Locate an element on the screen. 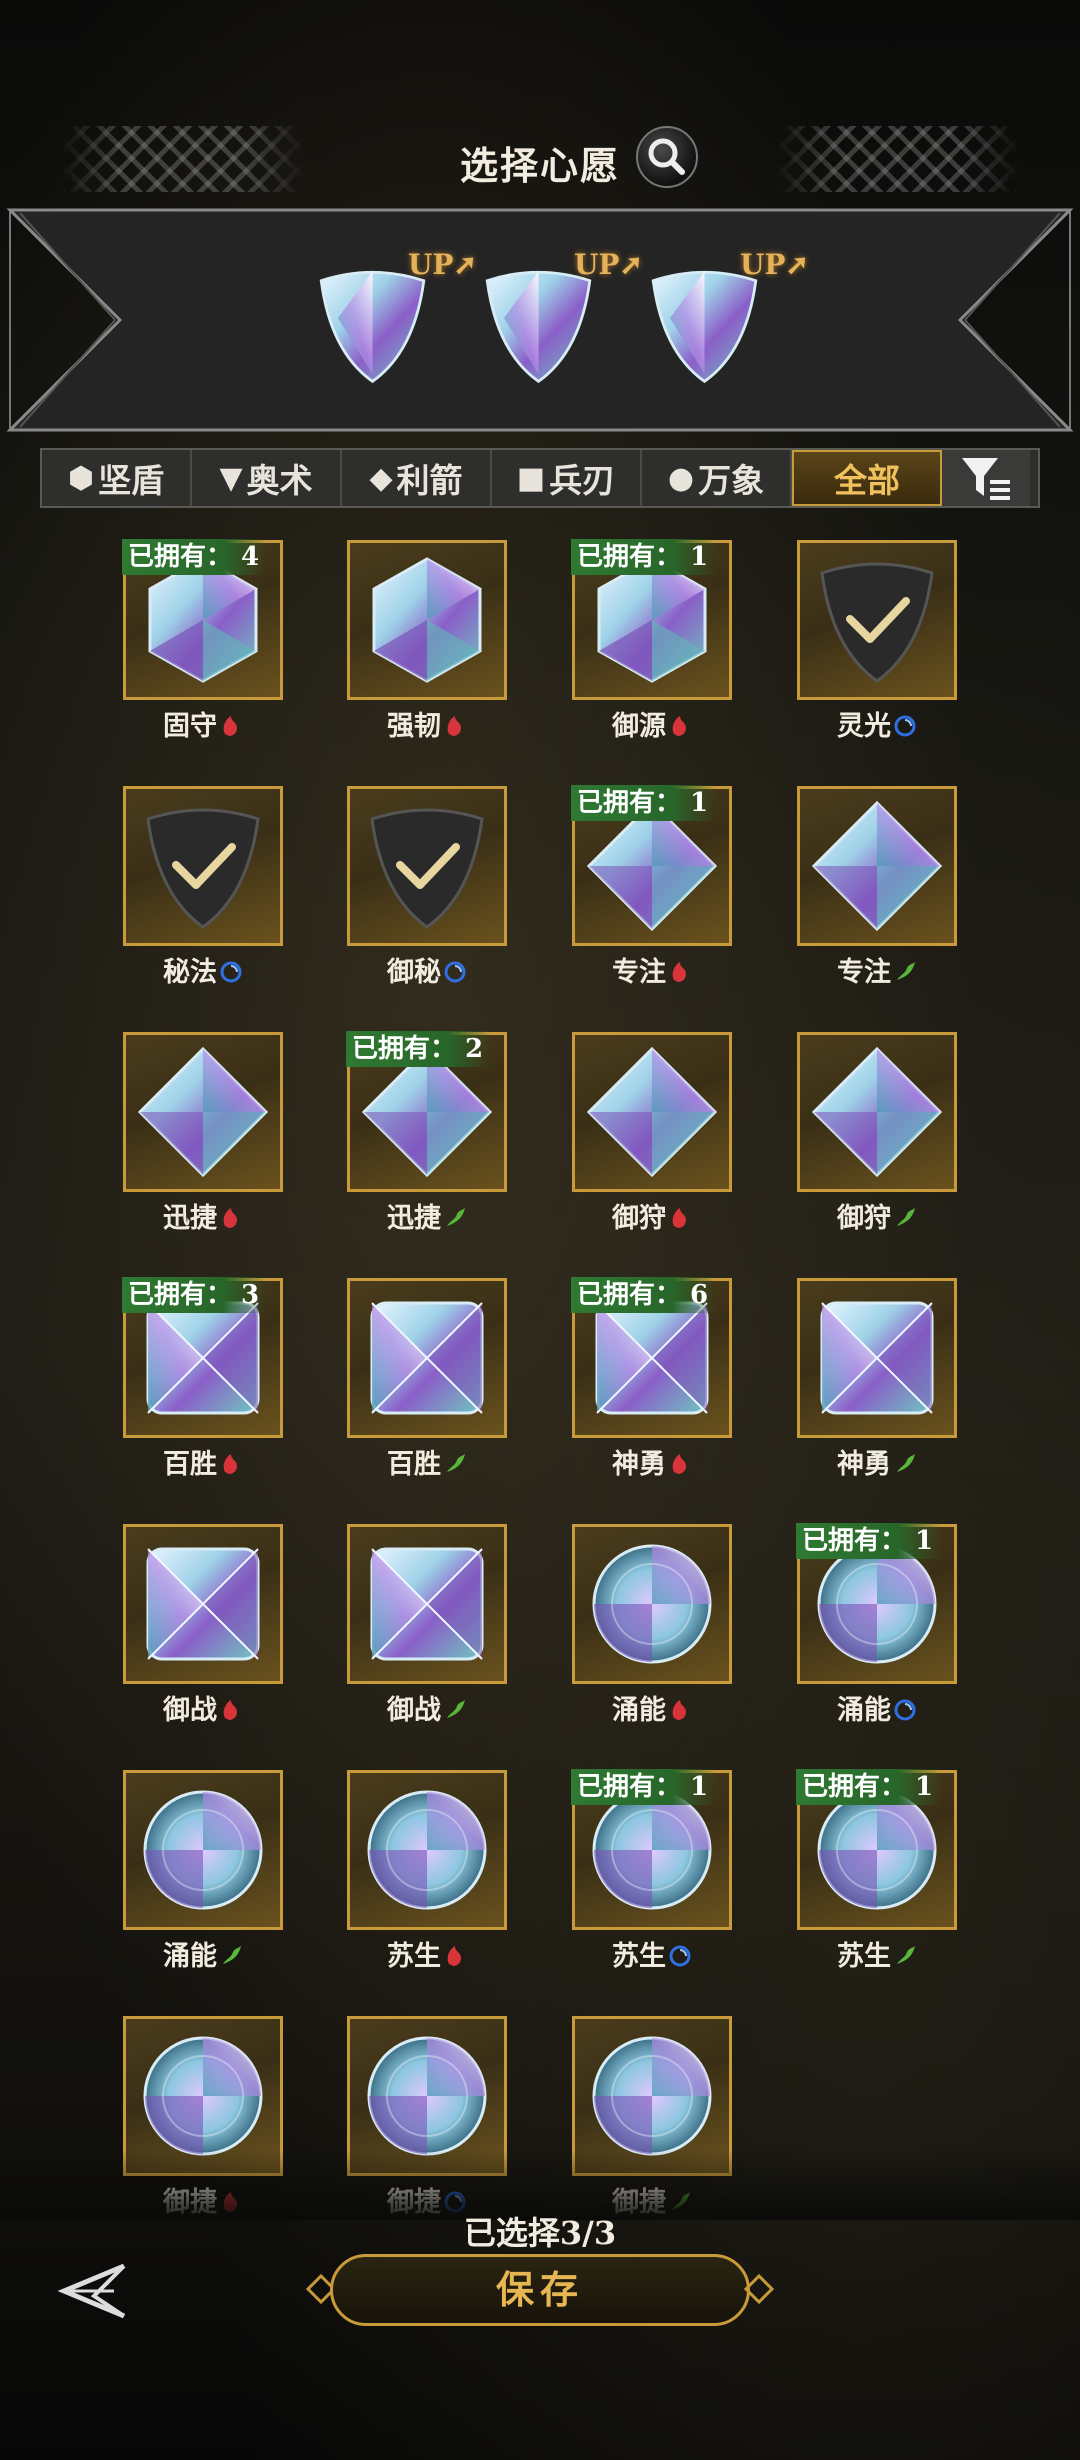 This screenshot has height=2460, width=1080. item-name: 固守 is located at coordinates (190, 726).